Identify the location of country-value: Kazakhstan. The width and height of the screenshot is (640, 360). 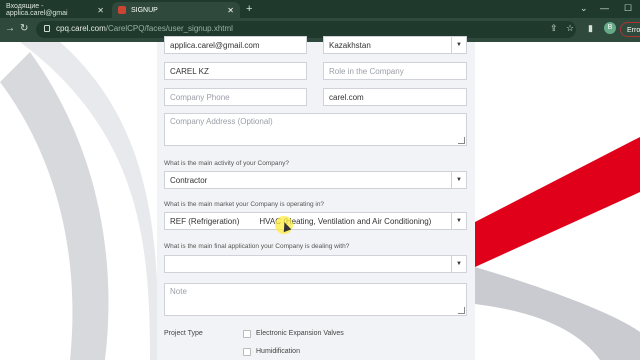
(350, 45).